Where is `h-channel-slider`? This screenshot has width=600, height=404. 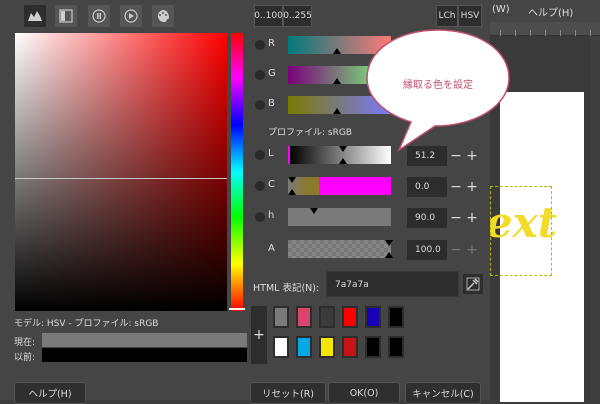 h-channel-slider is located at coordinates (339, 217).